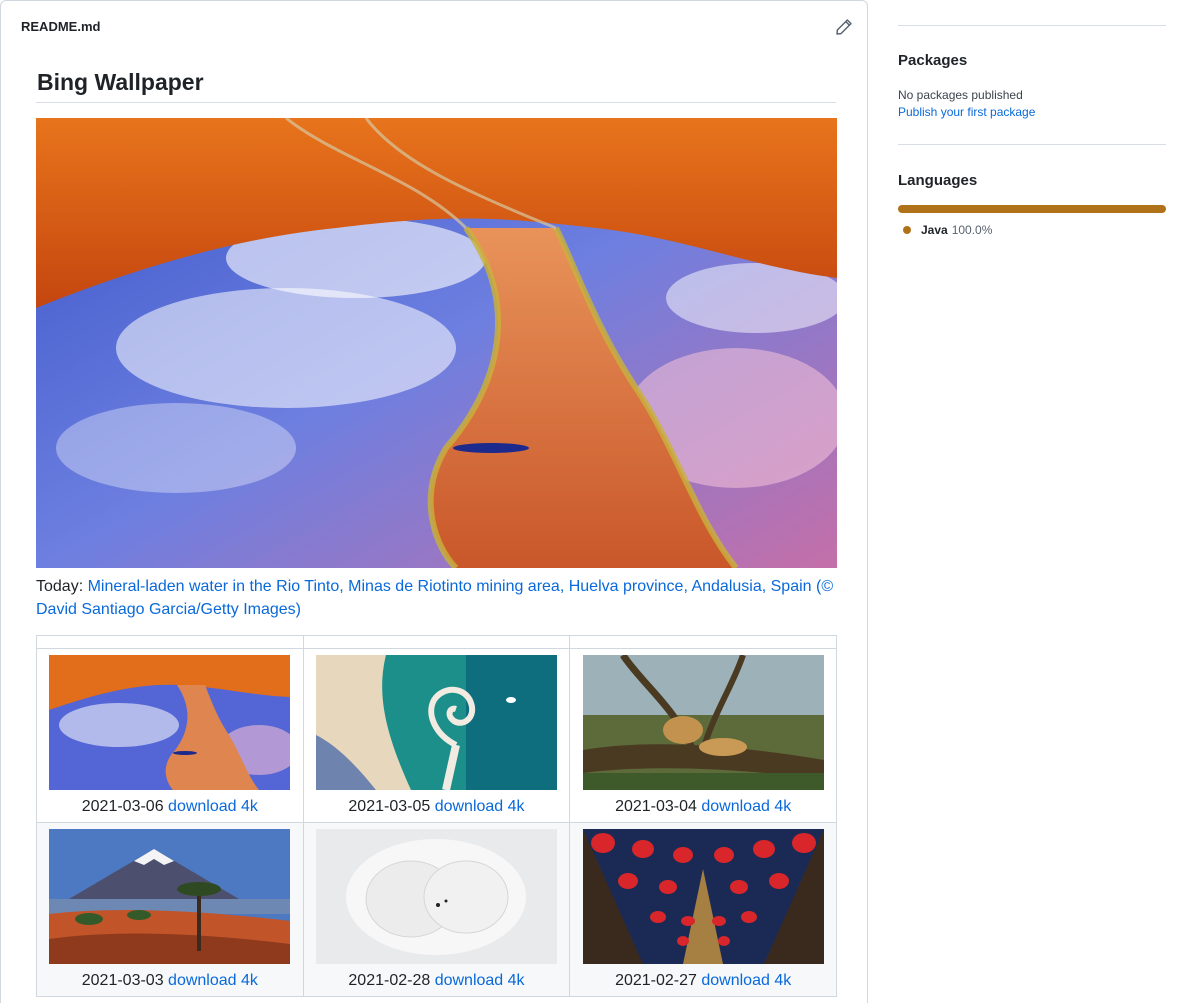 Image resolution: width=1200 pixels, height=1003 pixels. Describe the element at coordinates (62, 586) in the screenshot. I see `caption-prefix: Today:` at that location.